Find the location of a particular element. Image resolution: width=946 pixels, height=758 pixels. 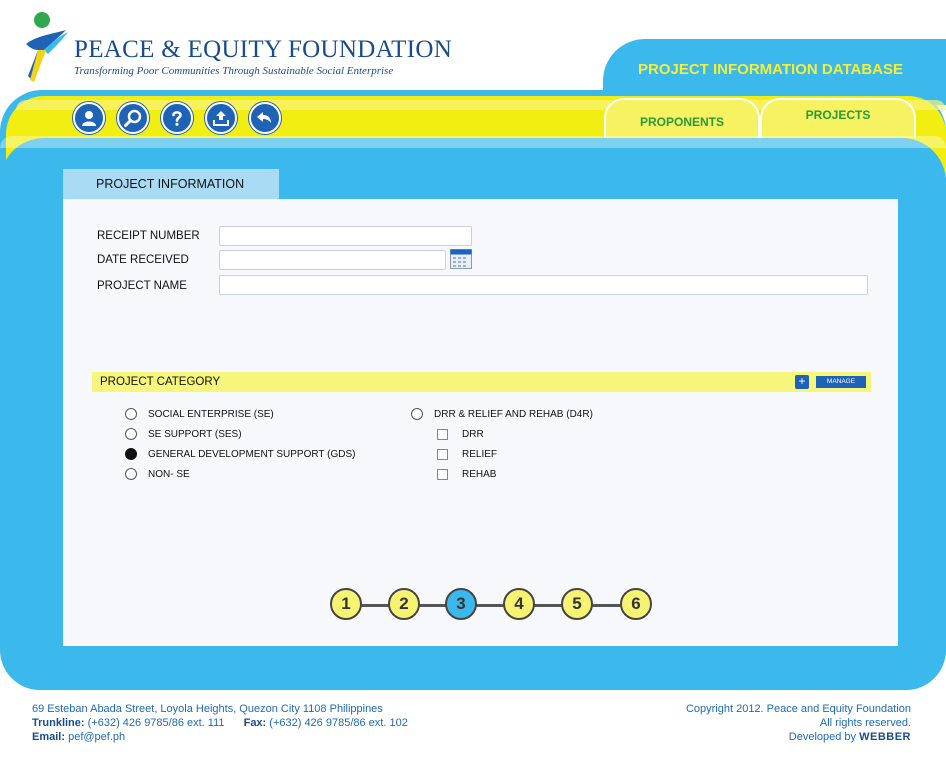

developer-line: Developed by WEBBER is located at coordinates (798, 737).